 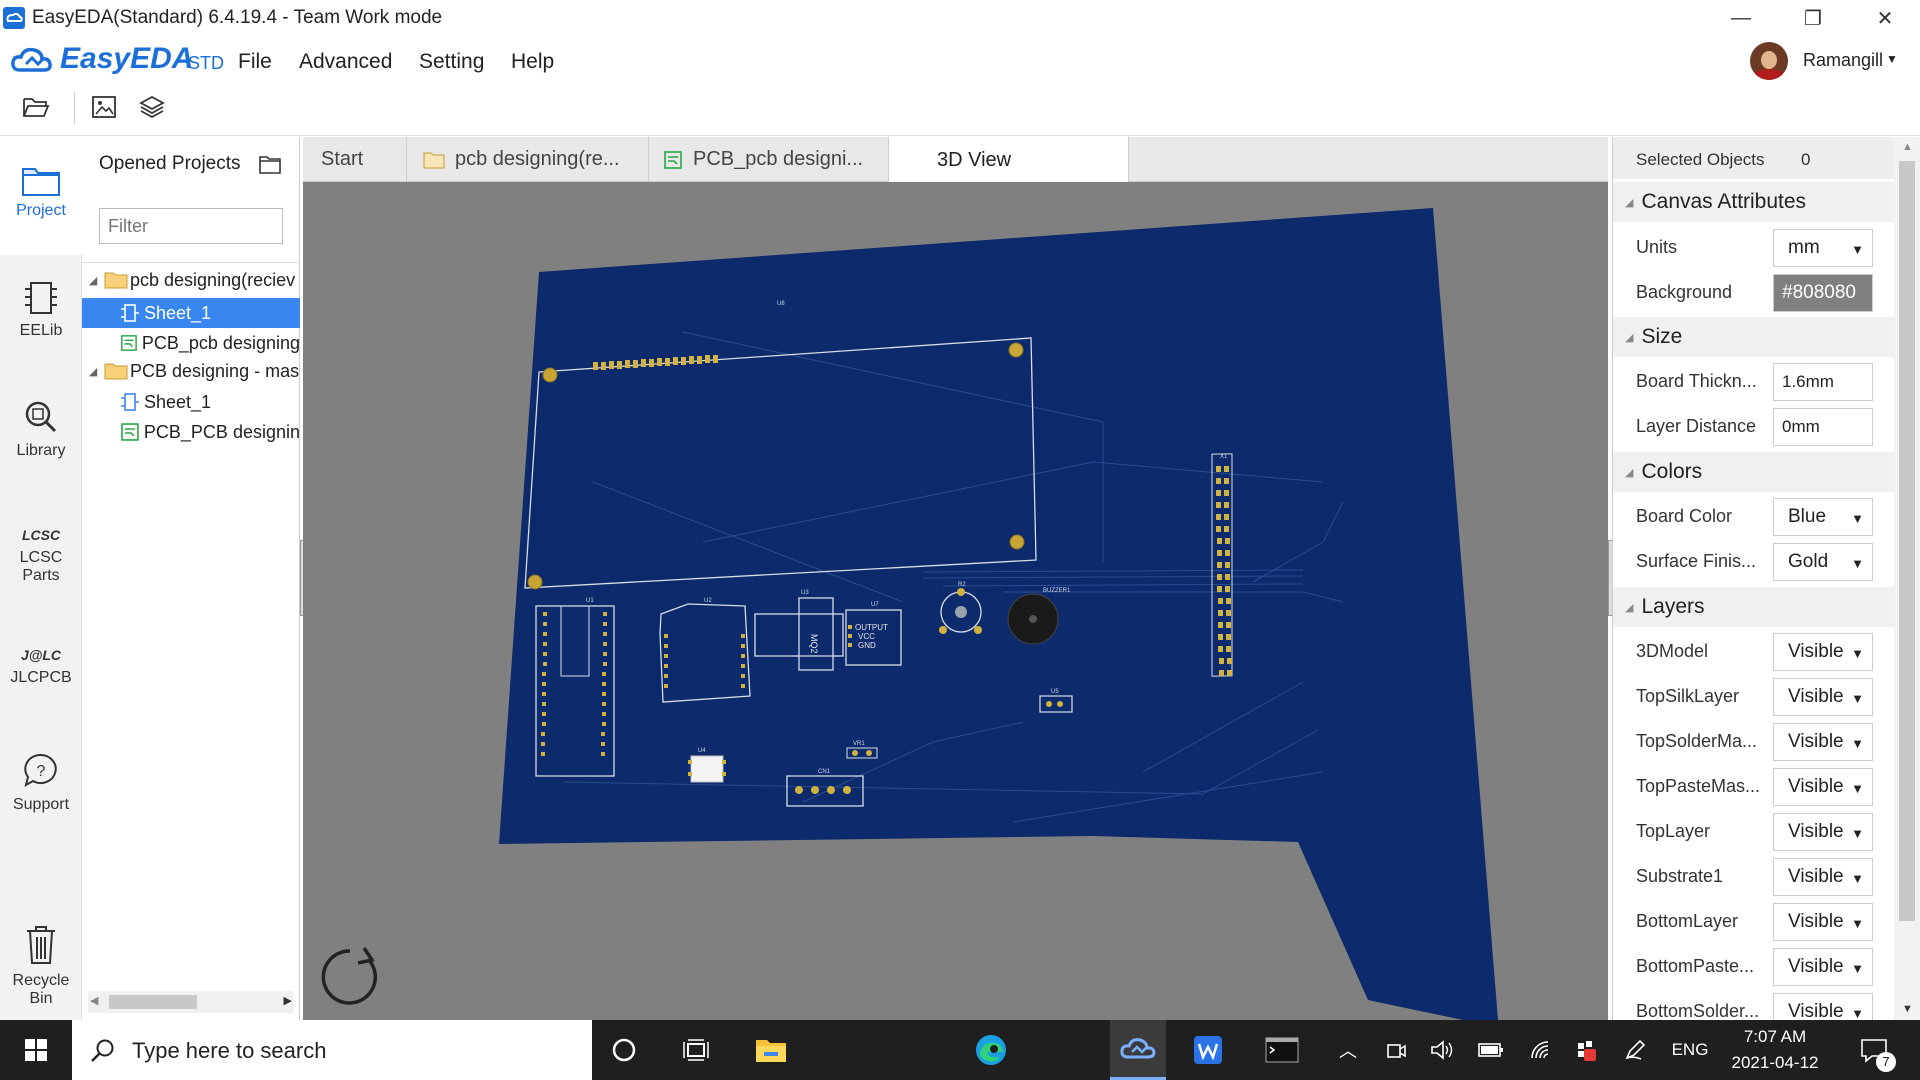 What do you see at coordinates (1754, 607) in the screenshot?
I see `section-layers: ◢ Layers` at bounding box center [1754, 607].